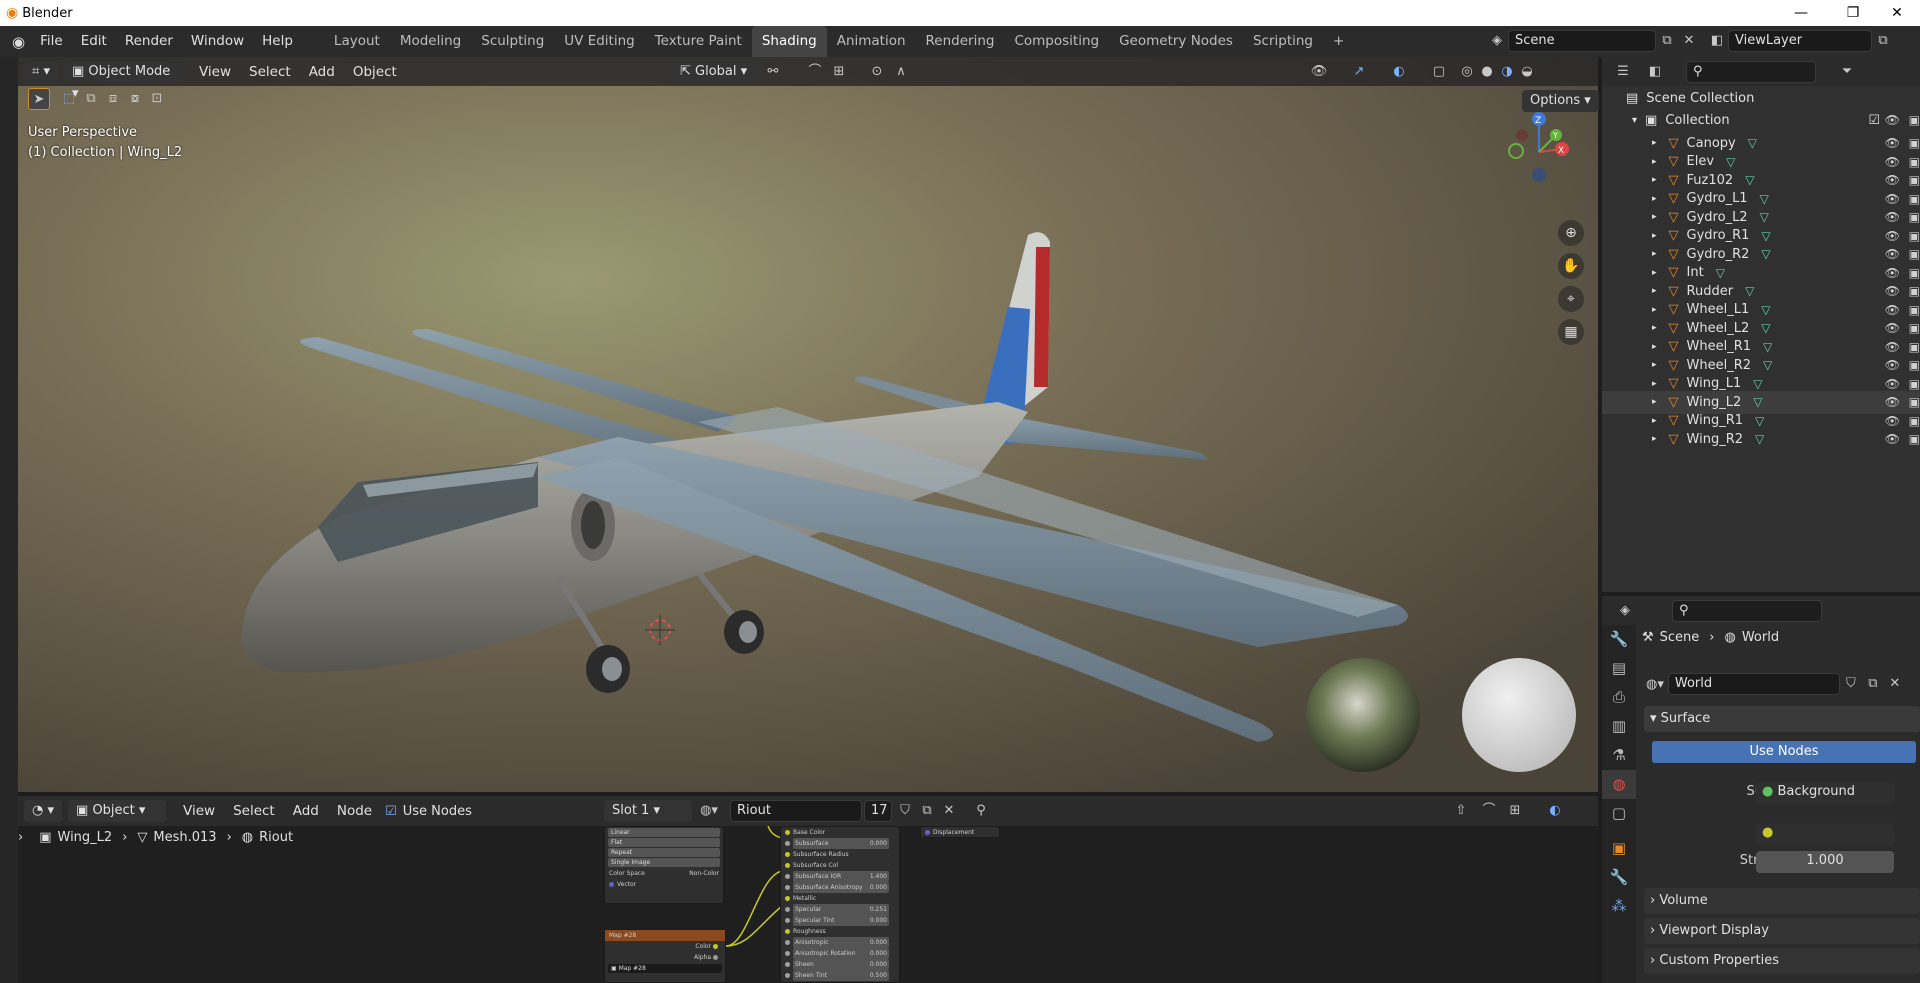  Describe the element at coordinates (122, 80) in the screenshot. I see `mode-dropdown: ▣ Object Mode ▾` at that location.